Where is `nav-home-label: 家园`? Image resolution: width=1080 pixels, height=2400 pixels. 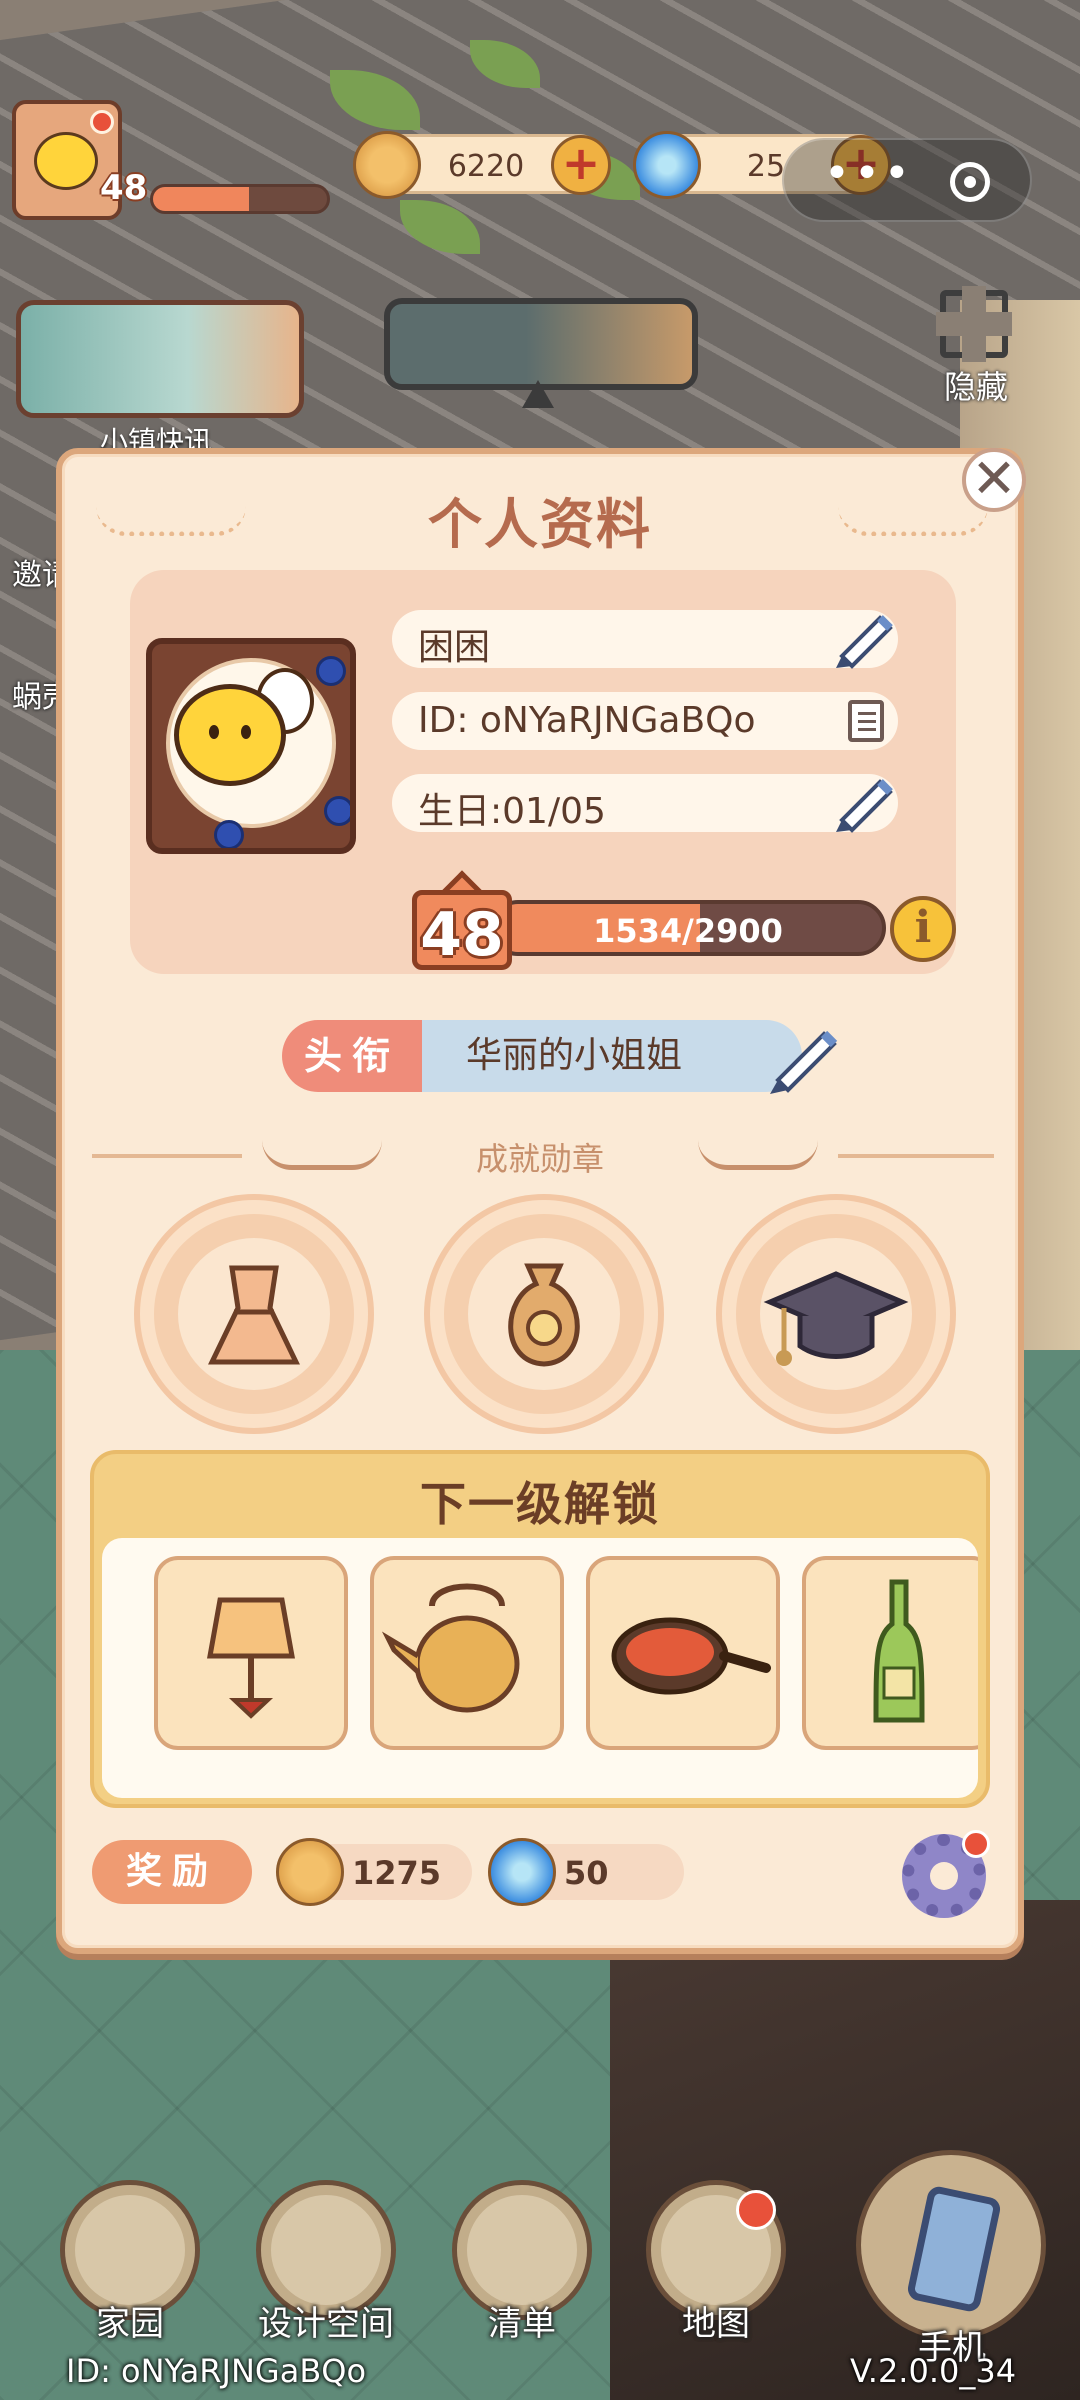
nav-home-label: 家园 is located at coordinates (130, 2324).